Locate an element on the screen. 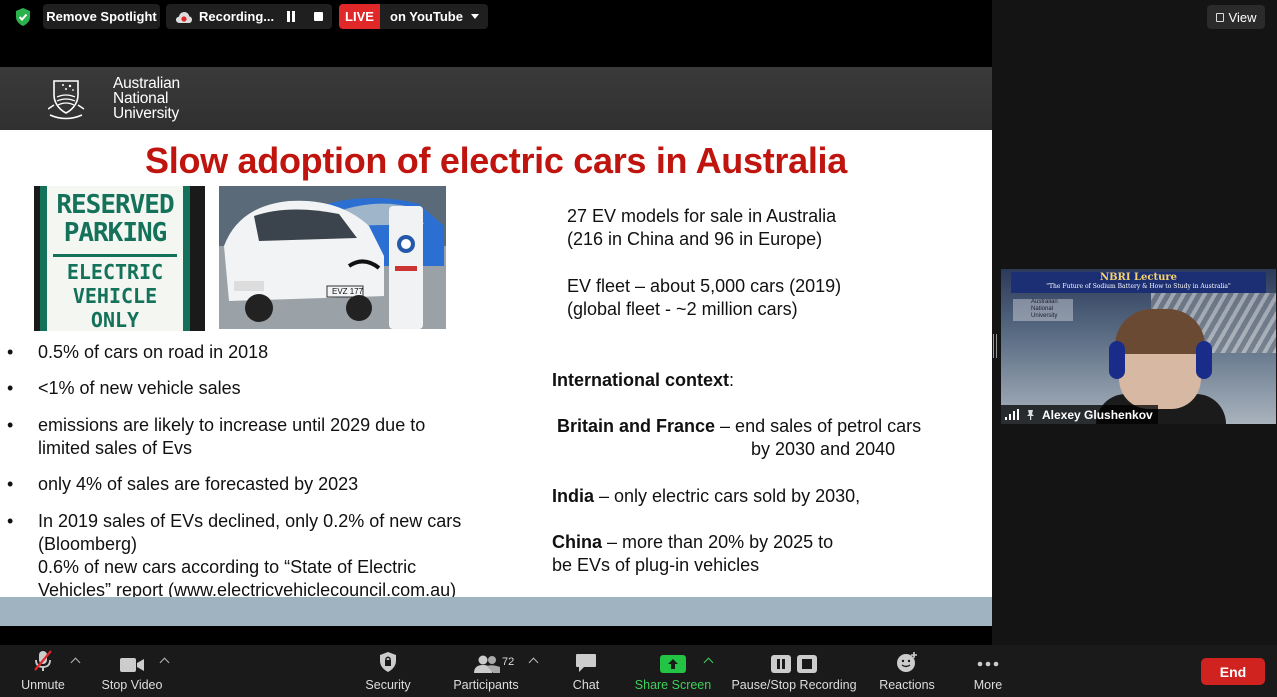 This screenshot has width=1277, height=697. pause-stop-recording-label: Pause/Stop Recording is located at coordinates (794, 685).